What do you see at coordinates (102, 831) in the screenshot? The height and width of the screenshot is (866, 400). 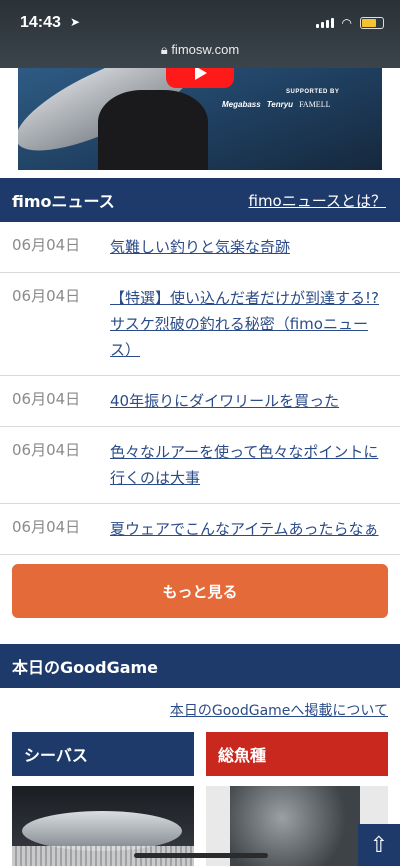 I see `fish-image` at bounding box center [102, 831].